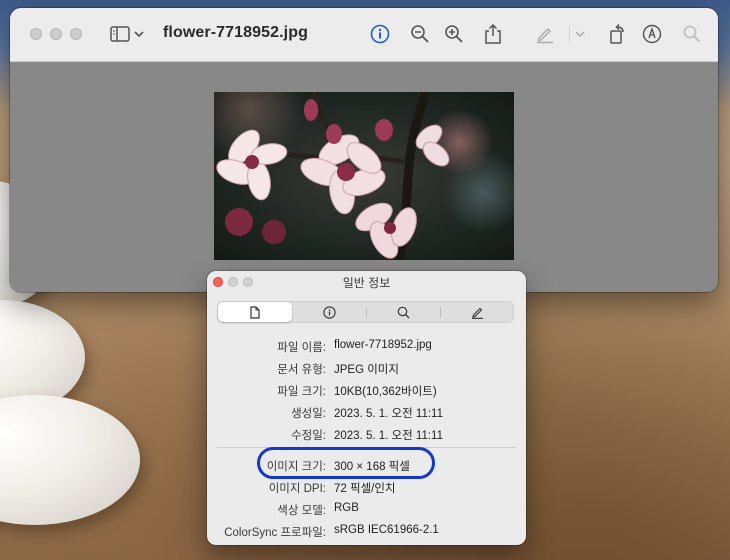  What do you see at coordinates (364, 35) in the screenshot?
I see `window-titlebar: flower-7718952.jpg` at bounding box center [364, 35].